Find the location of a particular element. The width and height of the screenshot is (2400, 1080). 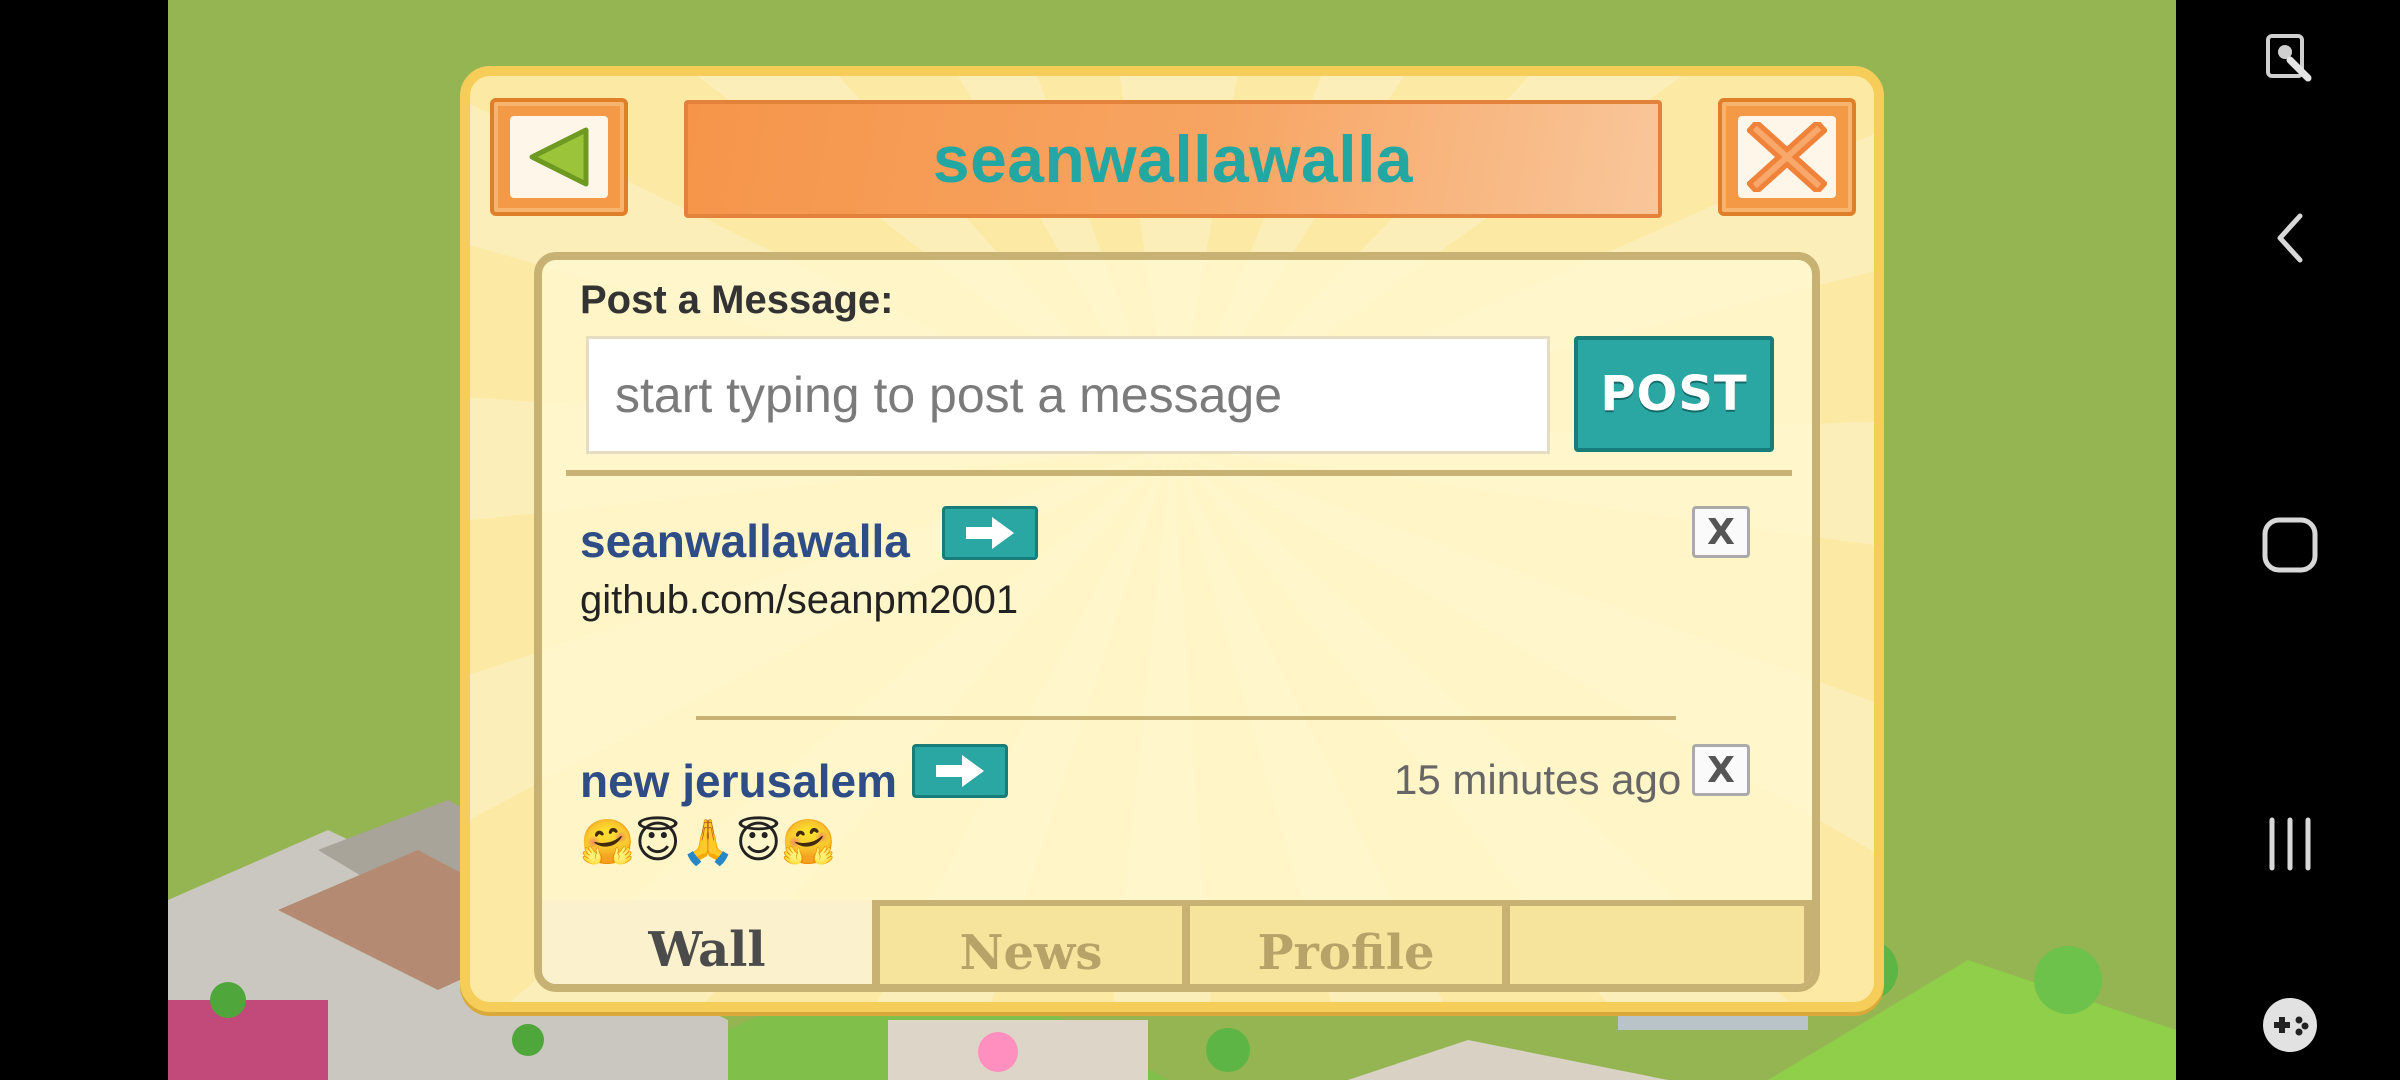

nav-recents-button is located at coordinates (2290, 844).